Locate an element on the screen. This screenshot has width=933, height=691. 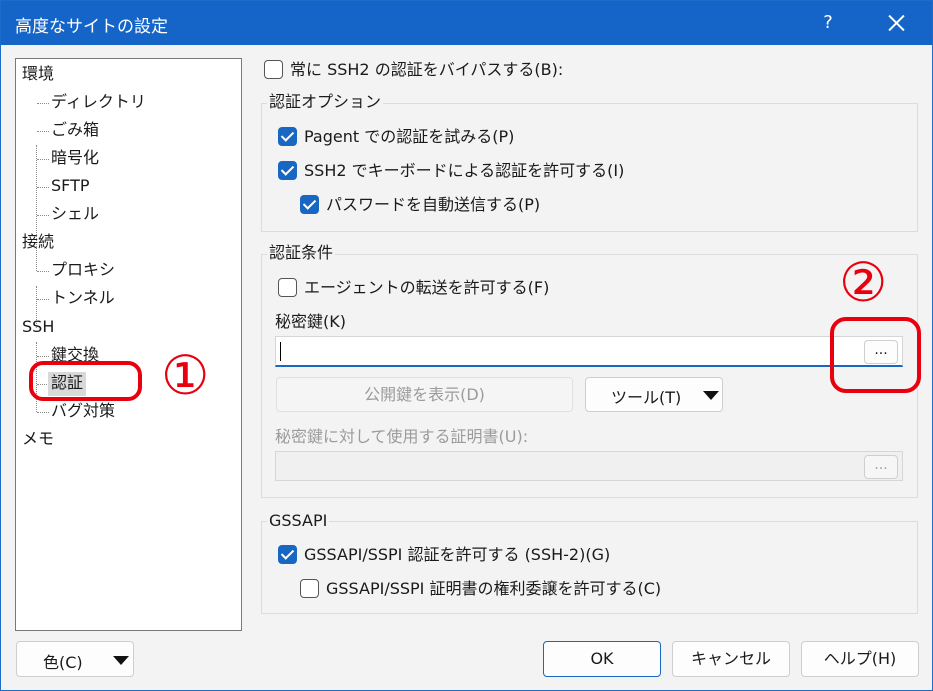
close-icon is located at coordinates (896, 23).